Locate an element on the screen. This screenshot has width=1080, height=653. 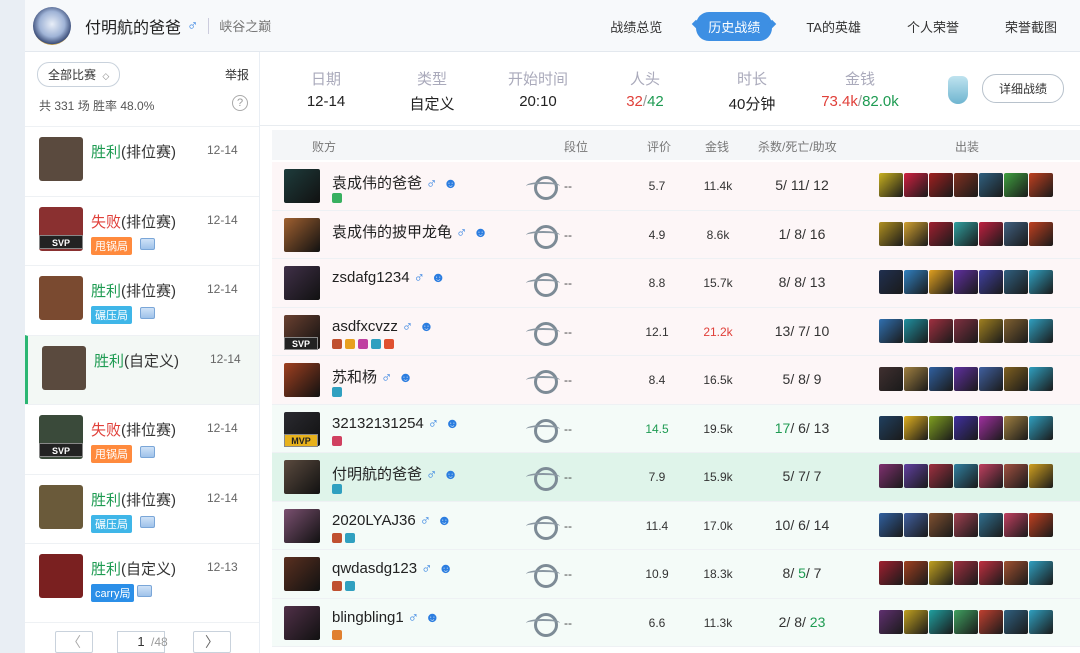
detail-stats-button: 详细战绩 is located at coordinates (1023, 88).